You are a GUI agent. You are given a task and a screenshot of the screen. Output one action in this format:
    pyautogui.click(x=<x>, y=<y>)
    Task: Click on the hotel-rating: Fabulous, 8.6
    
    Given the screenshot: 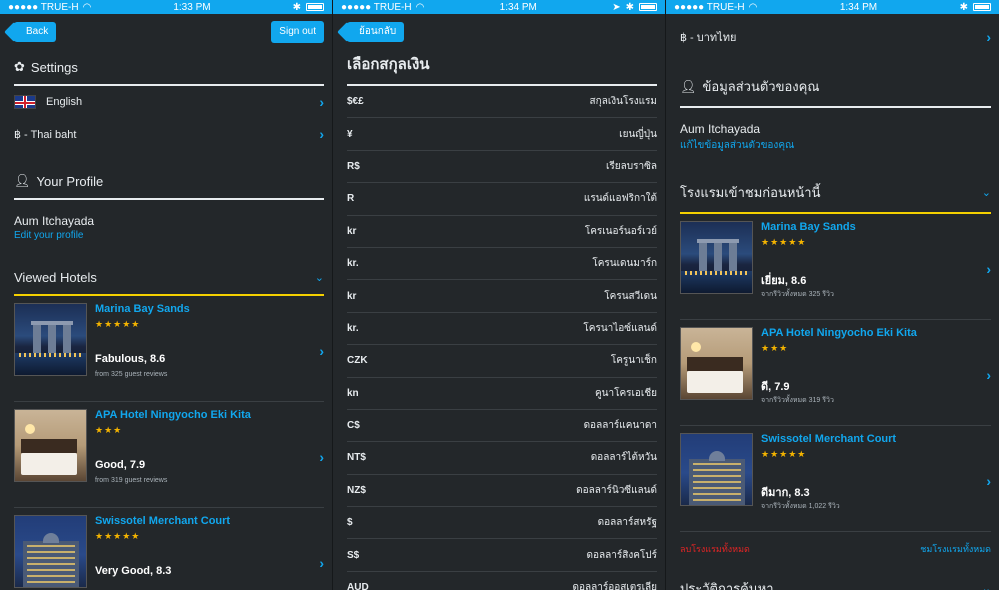 What is the action you would take?
    pyautogui.click(x=130, y=359)
    